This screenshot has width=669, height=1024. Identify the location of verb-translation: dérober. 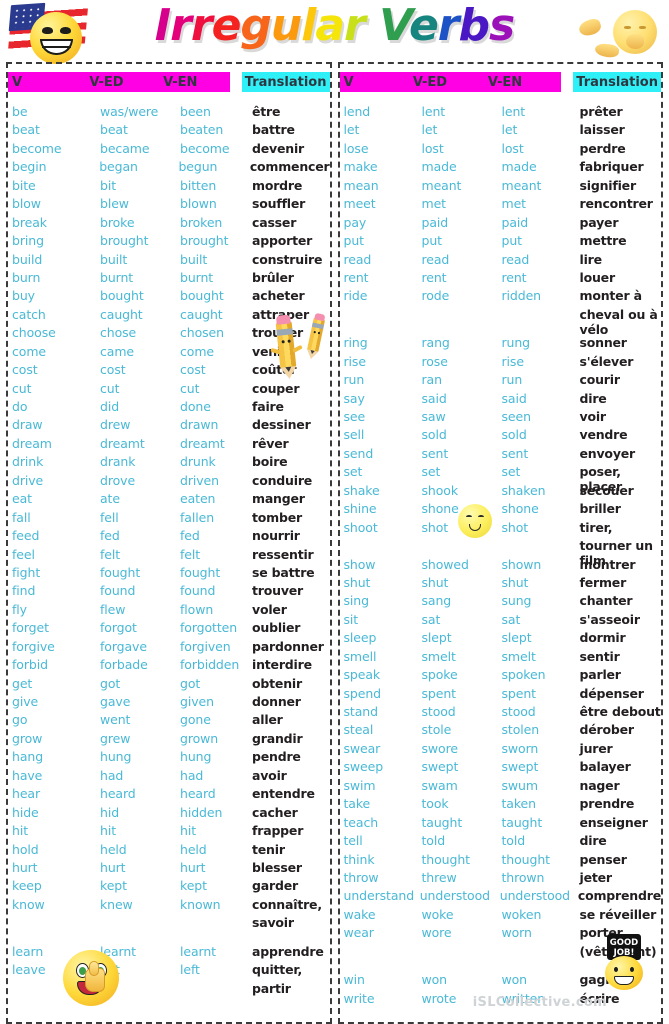
(607, 730).